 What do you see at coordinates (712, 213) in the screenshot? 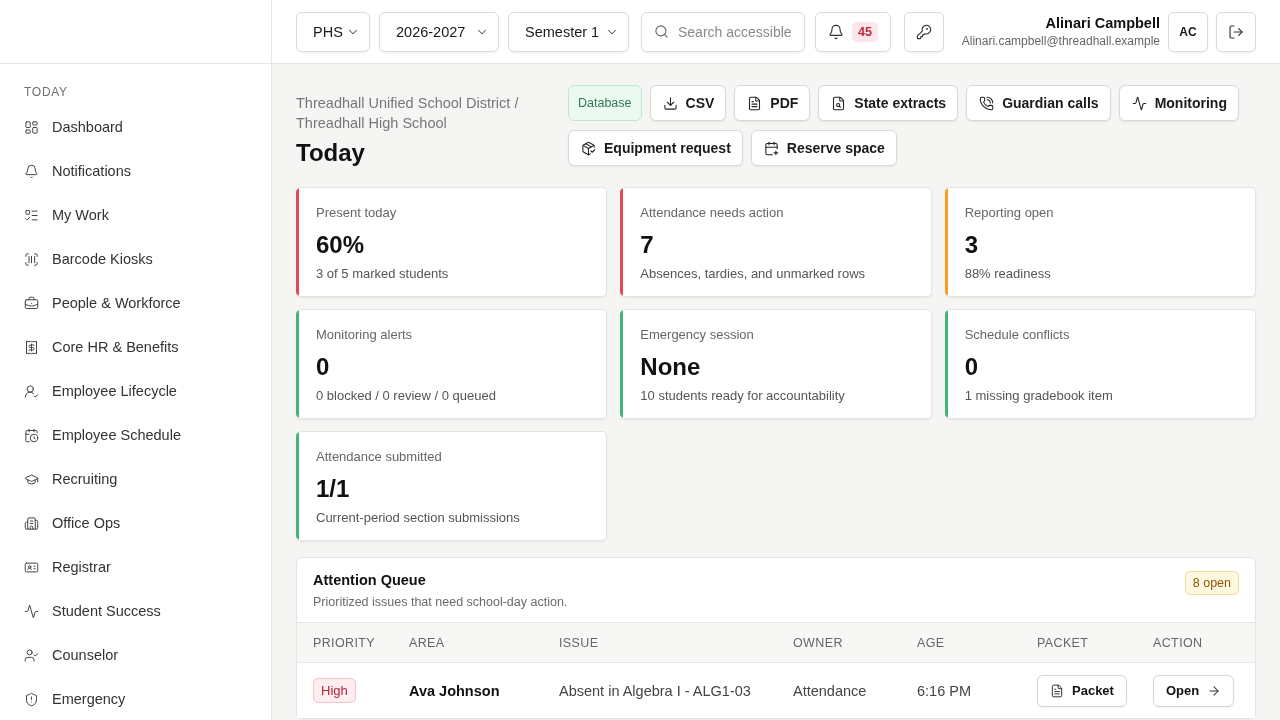
I see `metric-label: Attendance needs action` at bounding box center [712, 213].